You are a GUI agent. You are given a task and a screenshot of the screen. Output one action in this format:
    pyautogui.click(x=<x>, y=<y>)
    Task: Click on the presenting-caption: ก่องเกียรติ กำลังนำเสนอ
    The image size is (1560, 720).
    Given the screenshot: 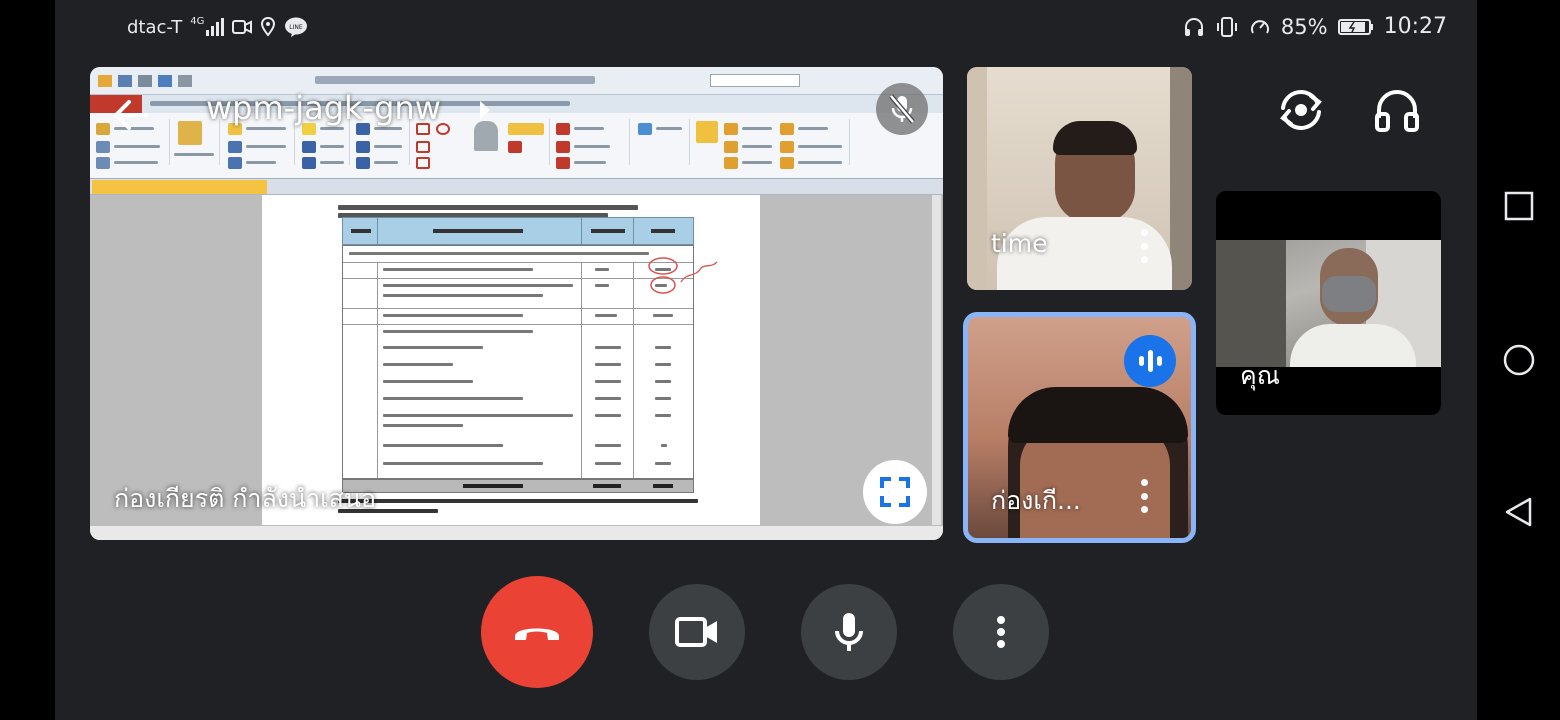 What is the action you would take?
    pyautogui.click(x=245, y=498)
    